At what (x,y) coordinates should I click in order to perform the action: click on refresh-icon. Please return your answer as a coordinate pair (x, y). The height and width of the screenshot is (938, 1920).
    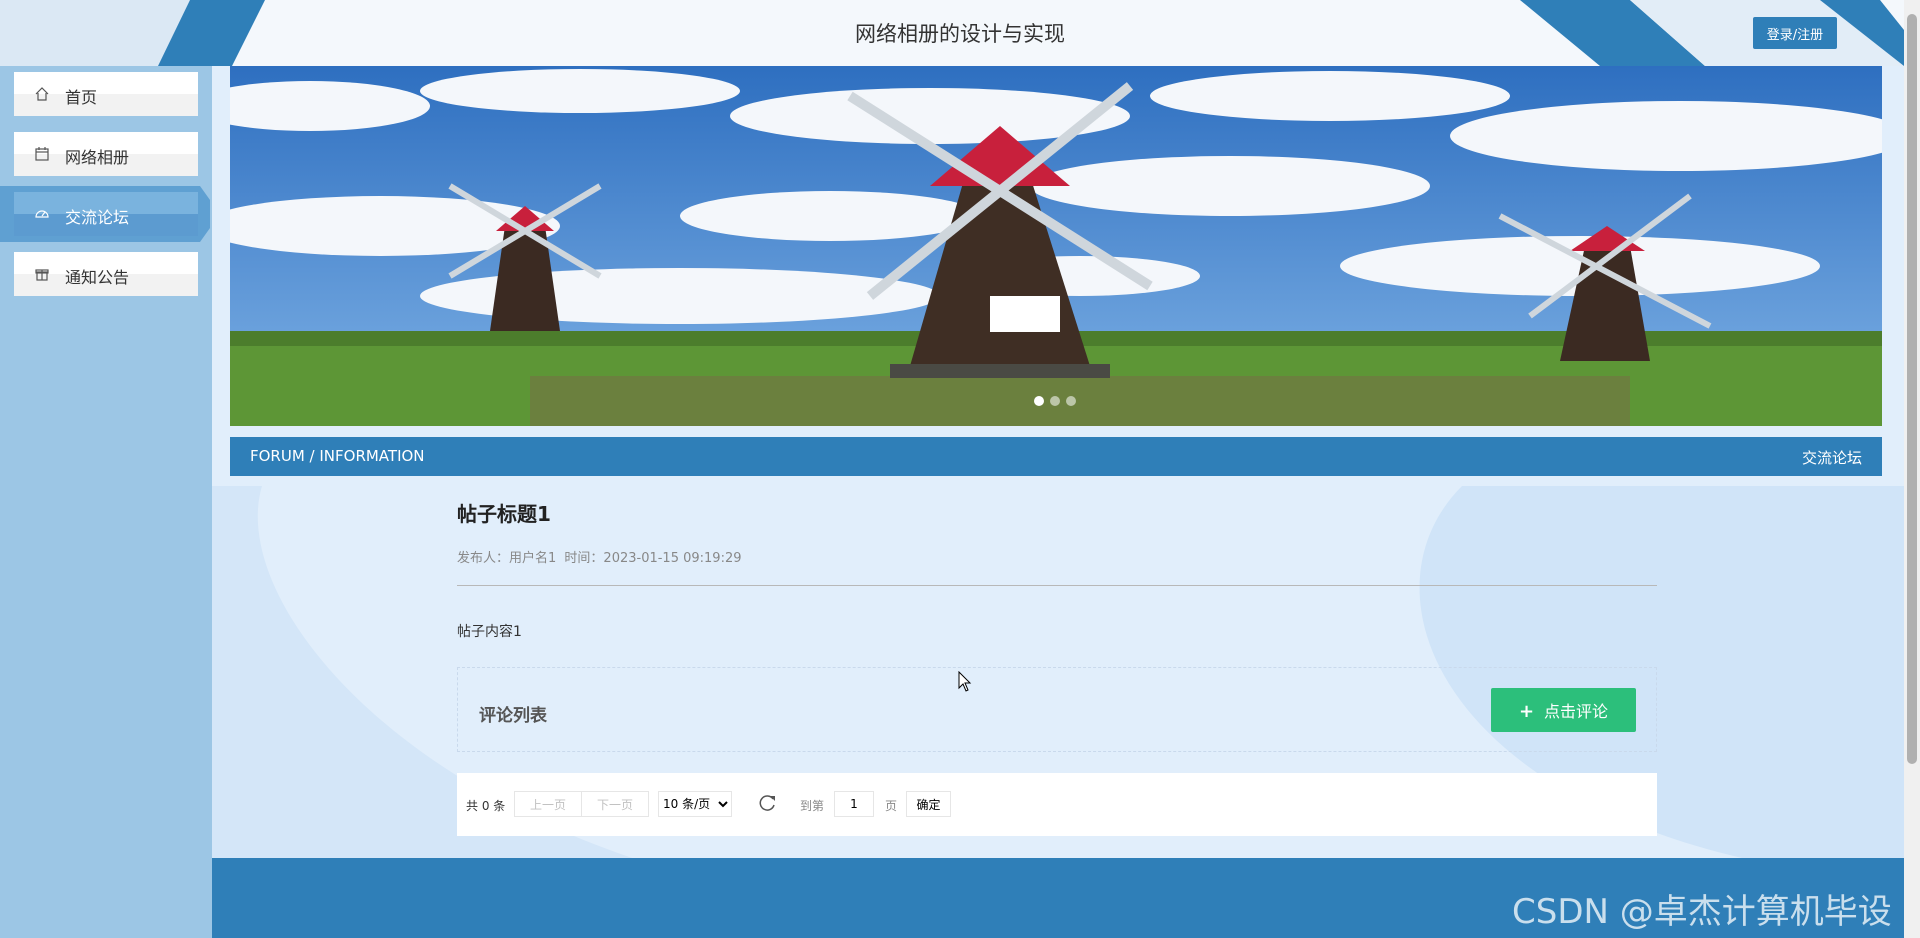
    Looking at the image, I should click on (768, 803).